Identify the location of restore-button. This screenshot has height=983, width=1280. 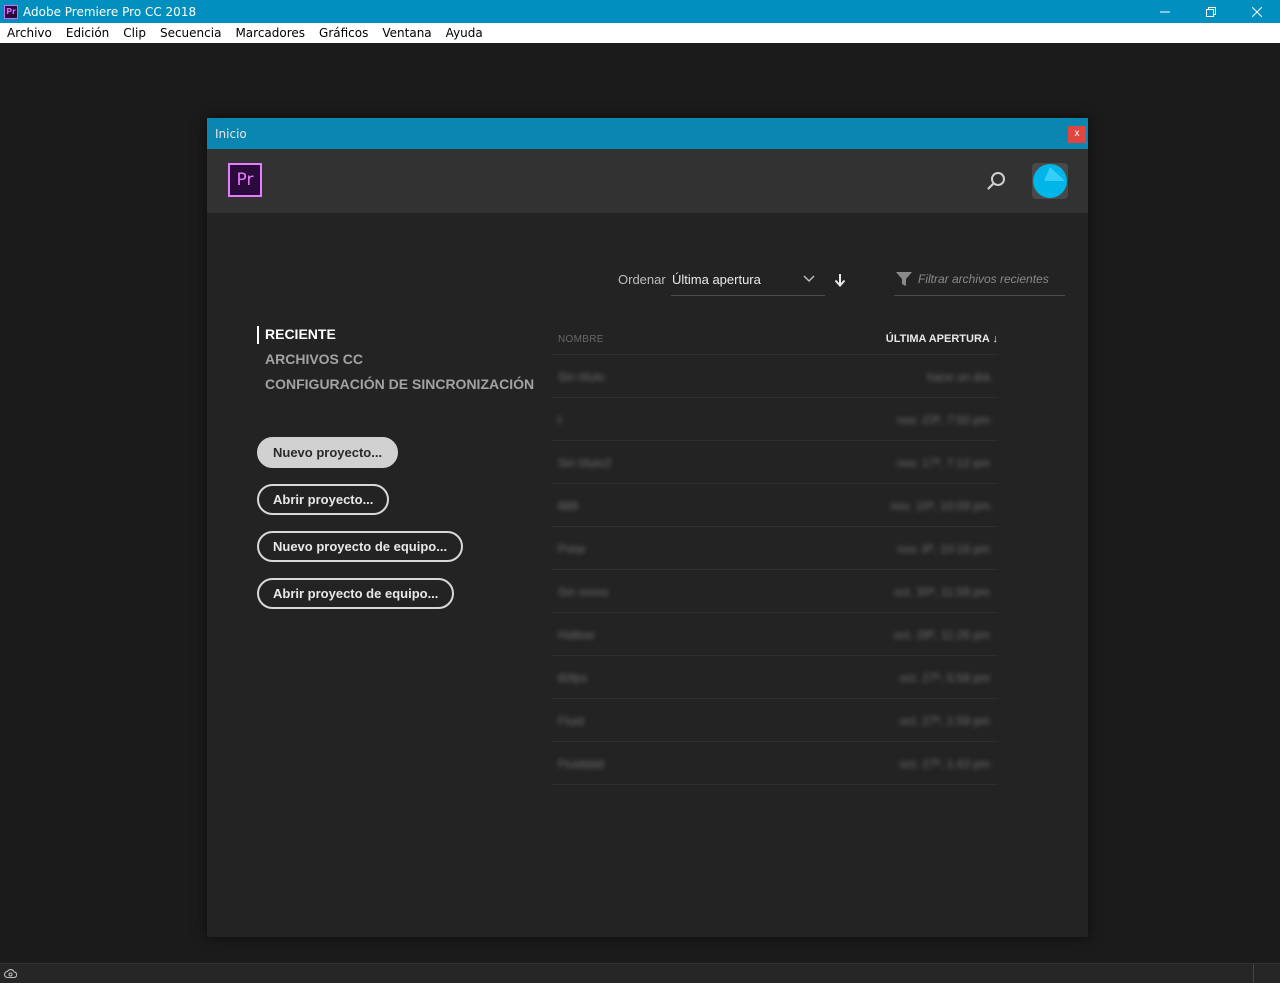
(1211, 11).